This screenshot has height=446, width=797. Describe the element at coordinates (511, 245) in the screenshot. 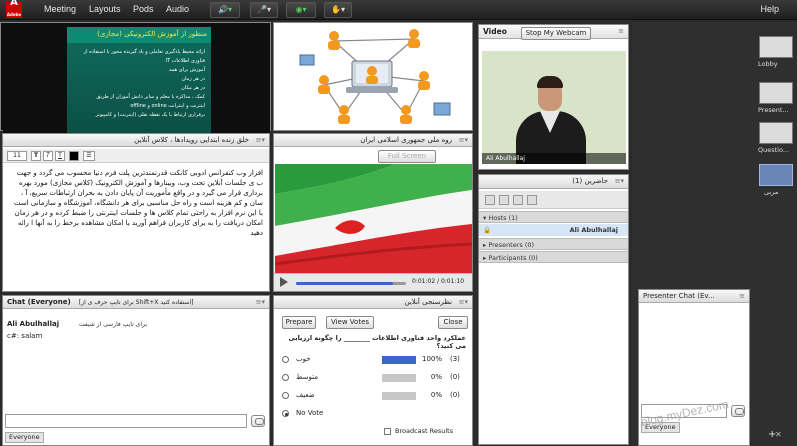

I see `presenters-label: Presenters (0)` at that location.